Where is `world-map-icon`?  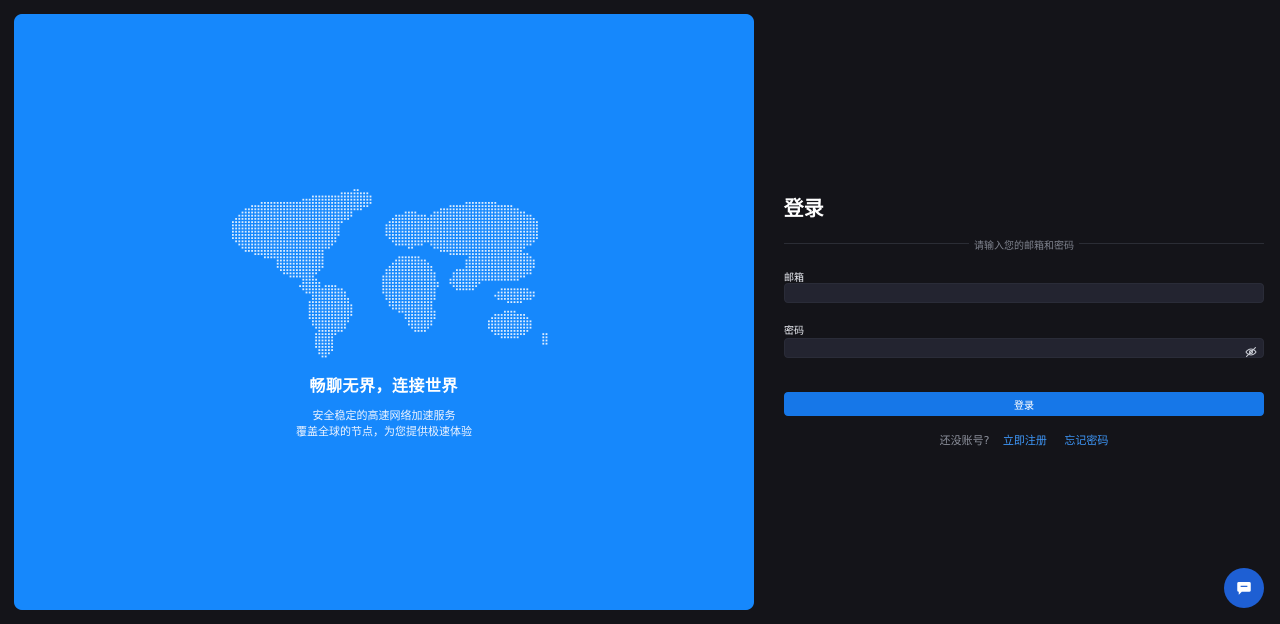
world-map-icon is located at coordinates (390, 273).